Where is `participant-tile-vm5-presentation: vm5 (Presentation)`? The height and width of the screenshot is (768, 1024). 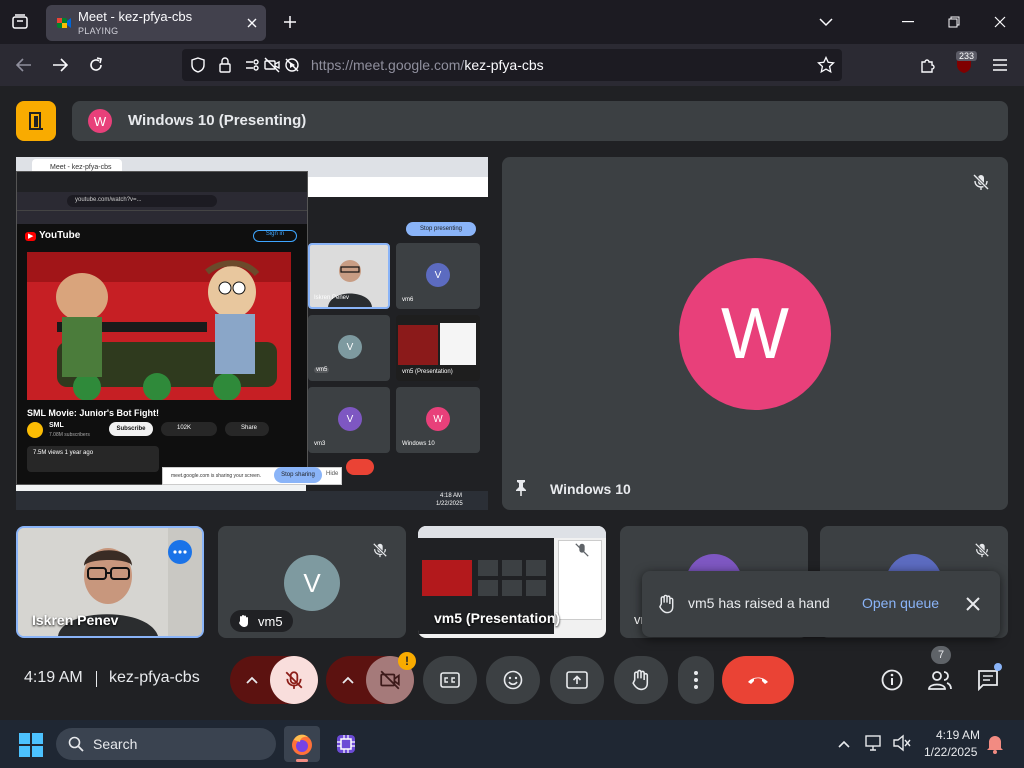 participant-tile-vm5-presentation: vm5 (Presentation) is located at coordinates (512, 582).